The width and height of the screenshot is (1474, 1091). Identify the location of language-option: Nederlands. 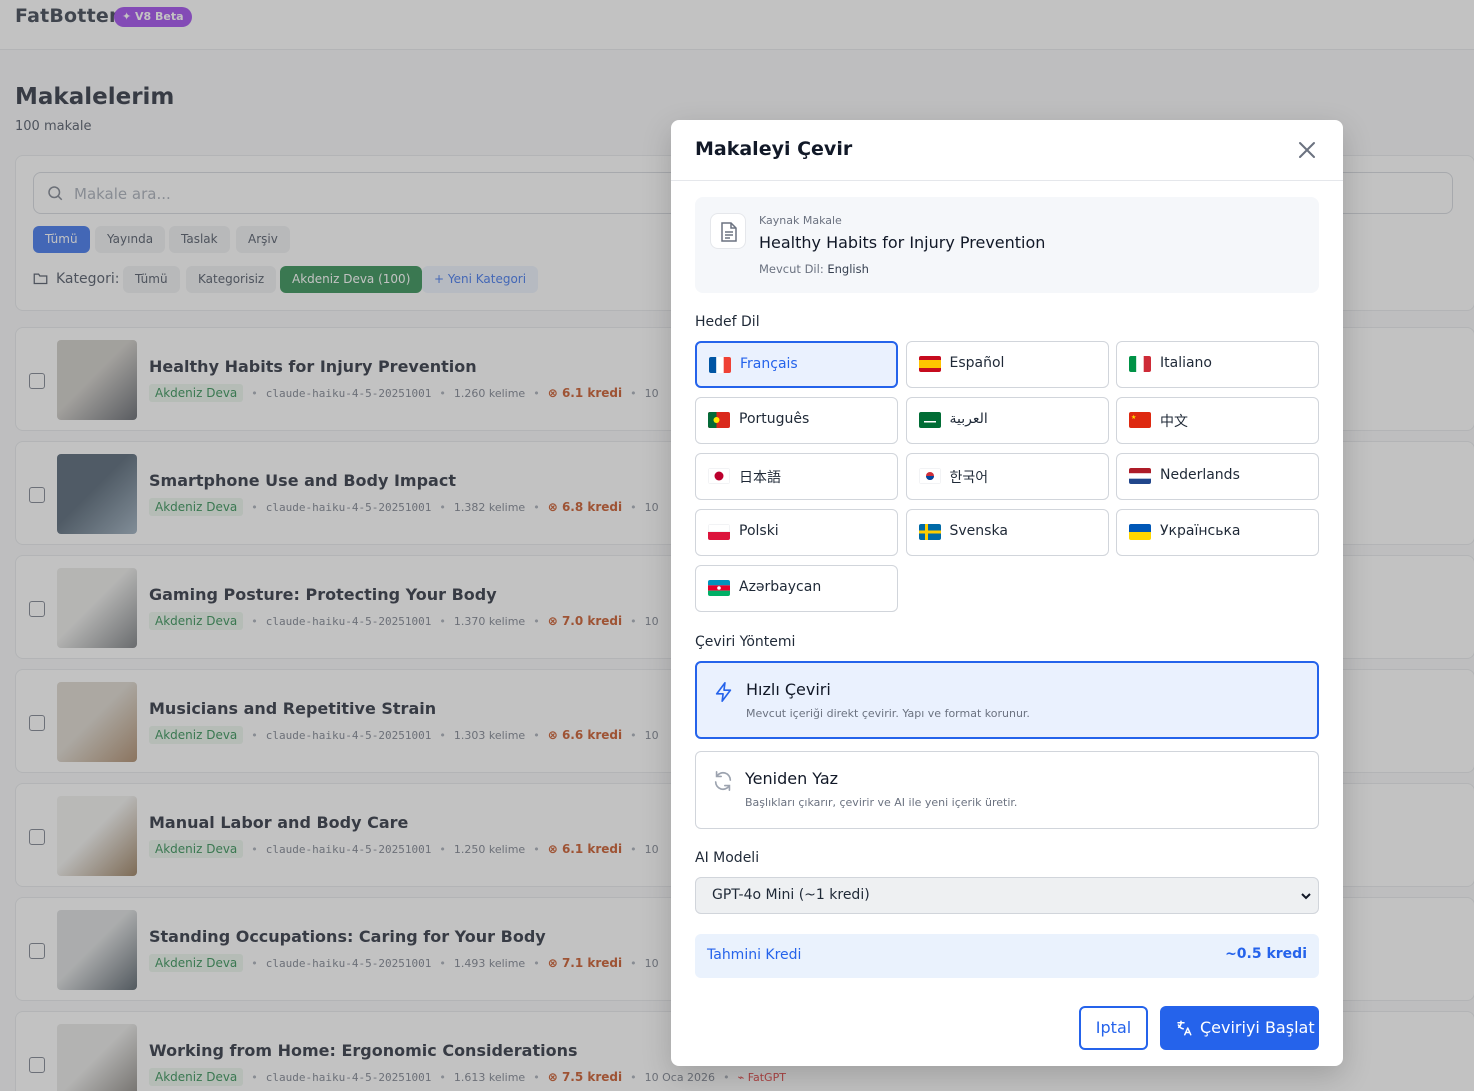
(1217, 476).